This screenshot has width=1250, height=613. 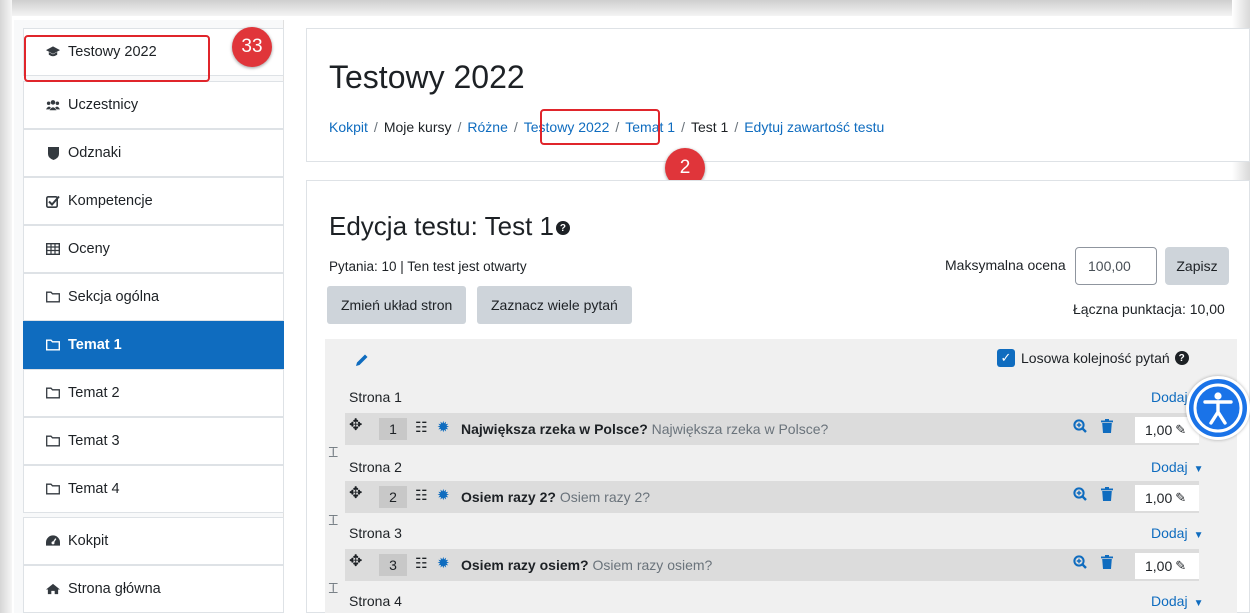 What do you see at coordinates (375, 397) in the screenshot?
I see `page-label: Strona 1` at bounding box center [375, 397].